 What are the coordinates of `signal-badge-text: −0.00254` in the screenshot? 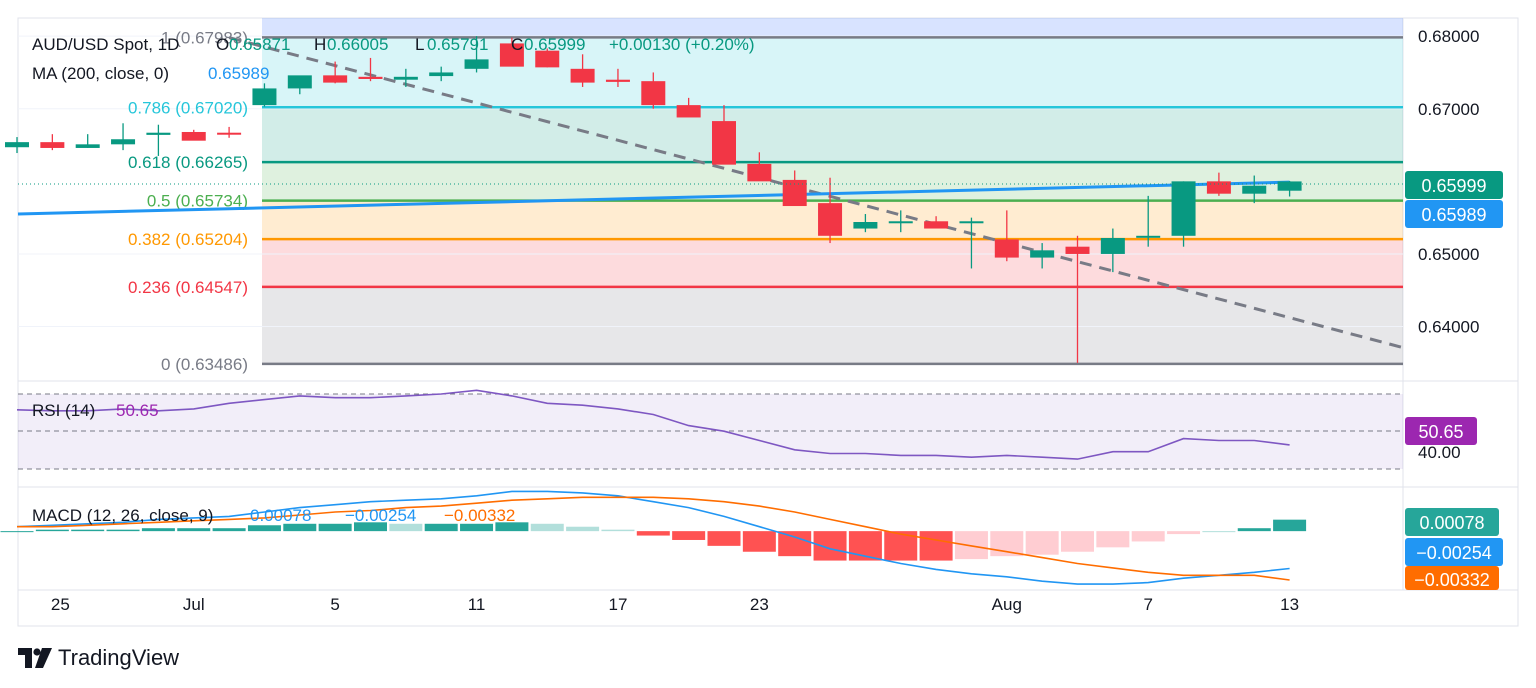 It's located at (1454, 553).